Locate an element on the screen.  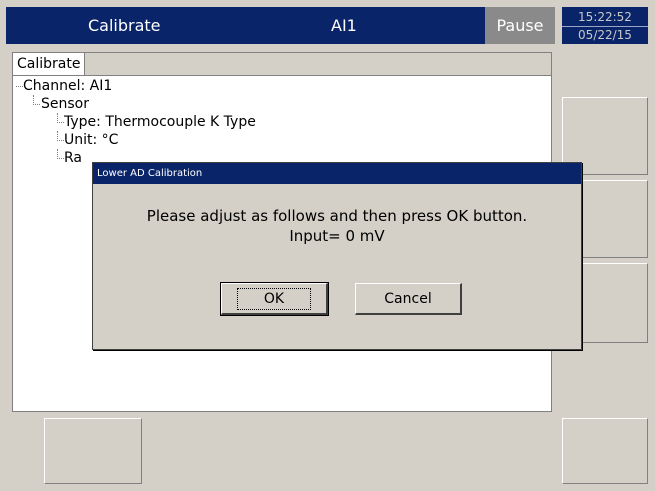
pause-button: Pause is located at coordinates (520, 25).